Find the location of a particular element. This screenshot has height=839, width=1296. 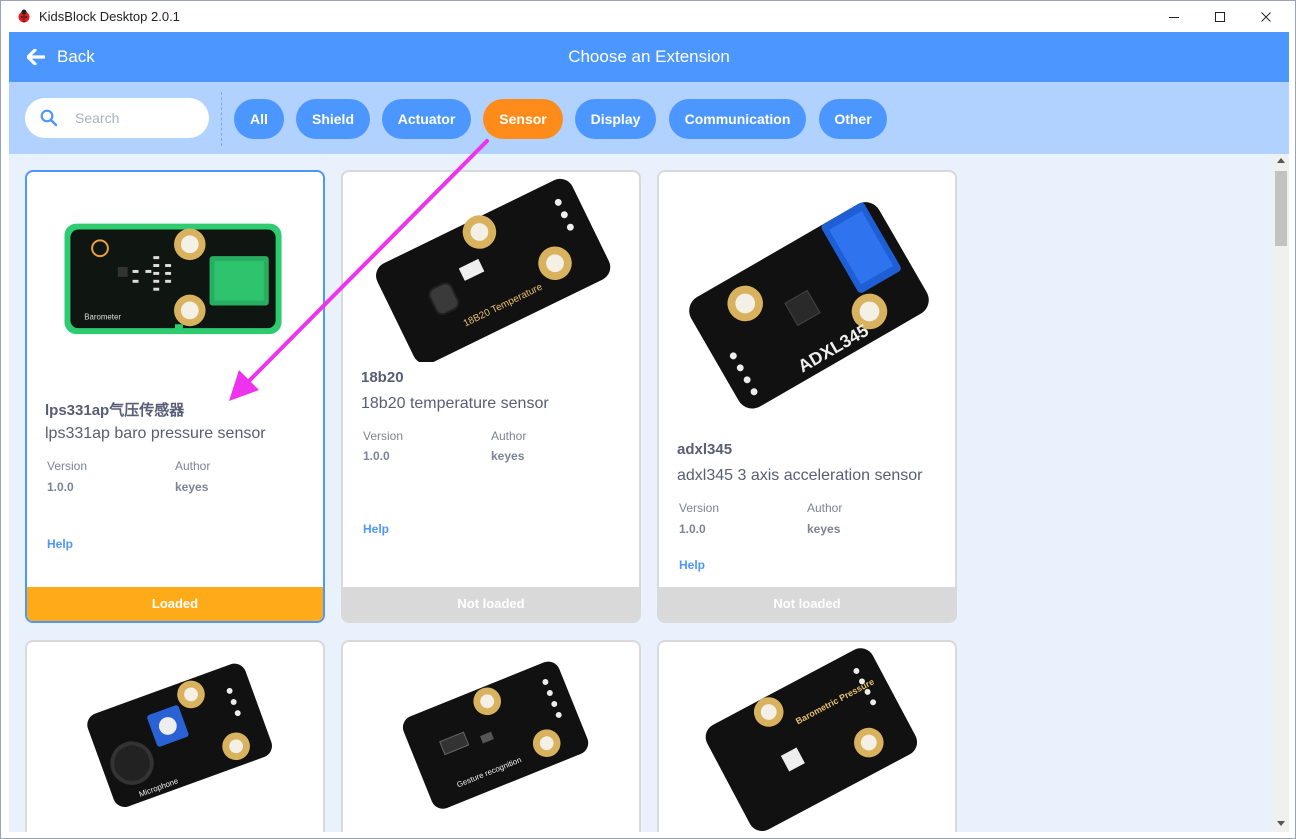

barometric-board-image: Barometric Pressure is located at coordinates (807, 737).